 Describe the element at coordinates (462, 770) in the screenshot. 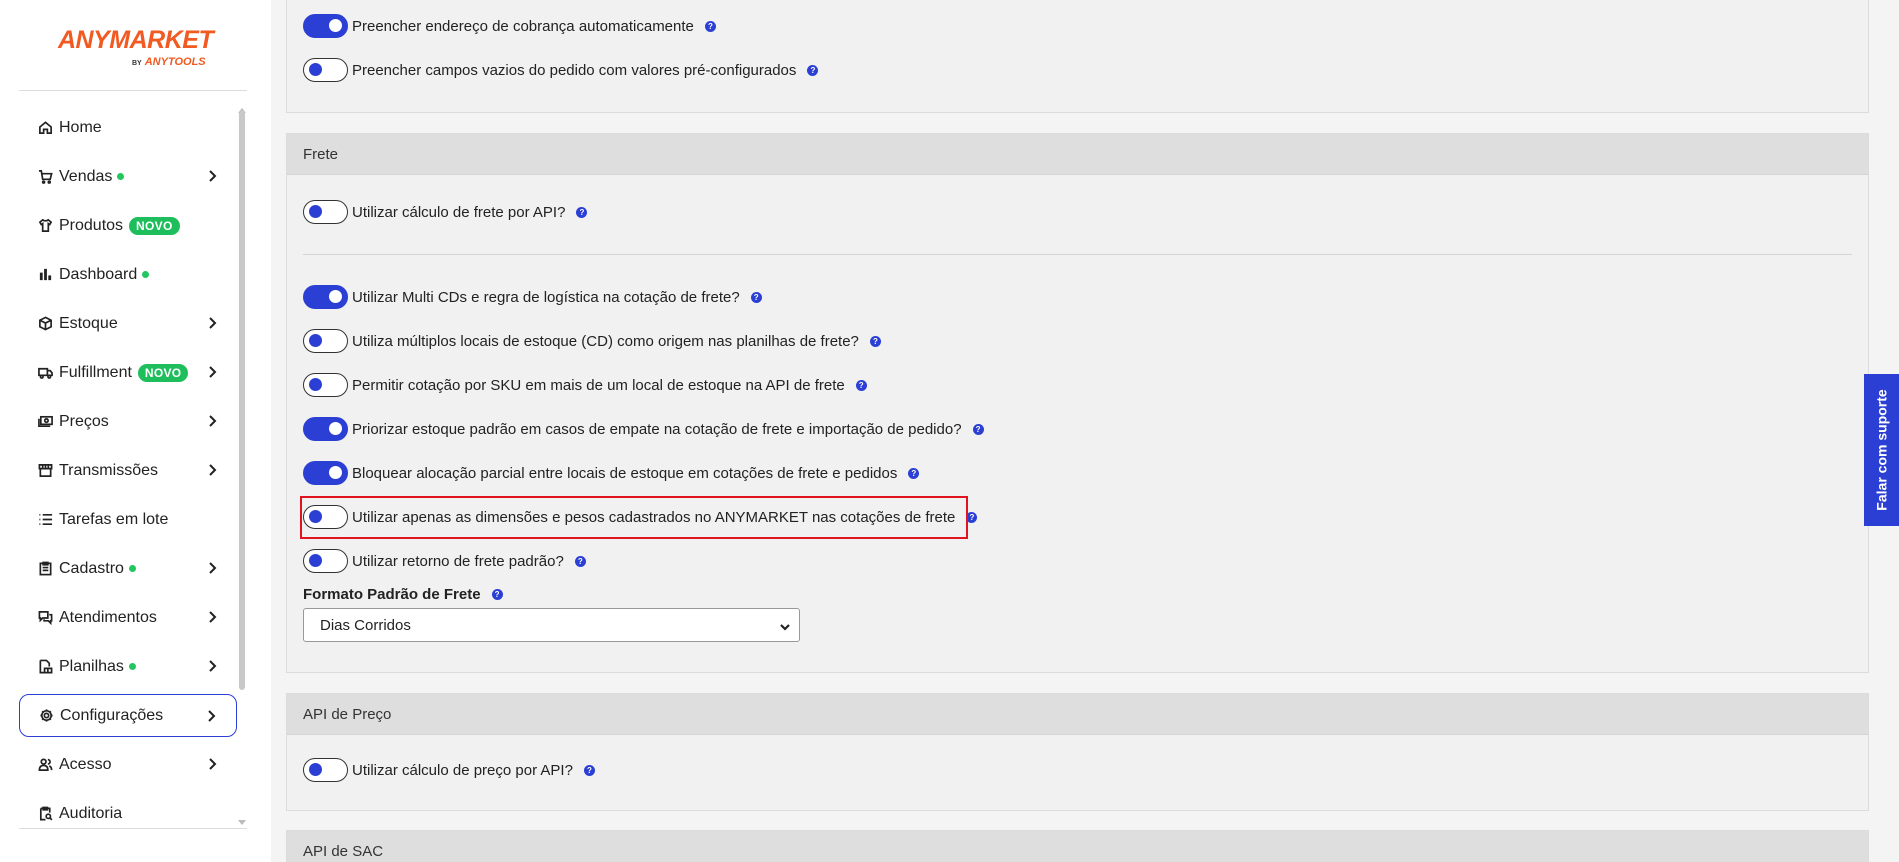

I see `setting-label: Utilizar cálculo de preço por API?` at that location.